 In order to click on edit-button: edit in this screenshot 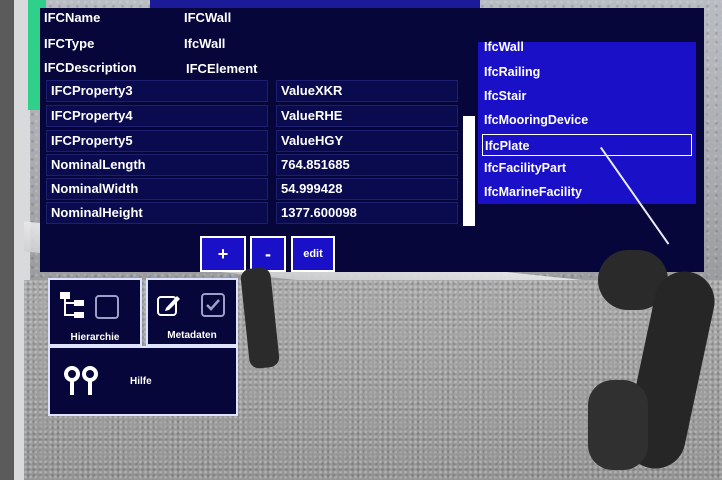, I will do `click(313, 254)`.